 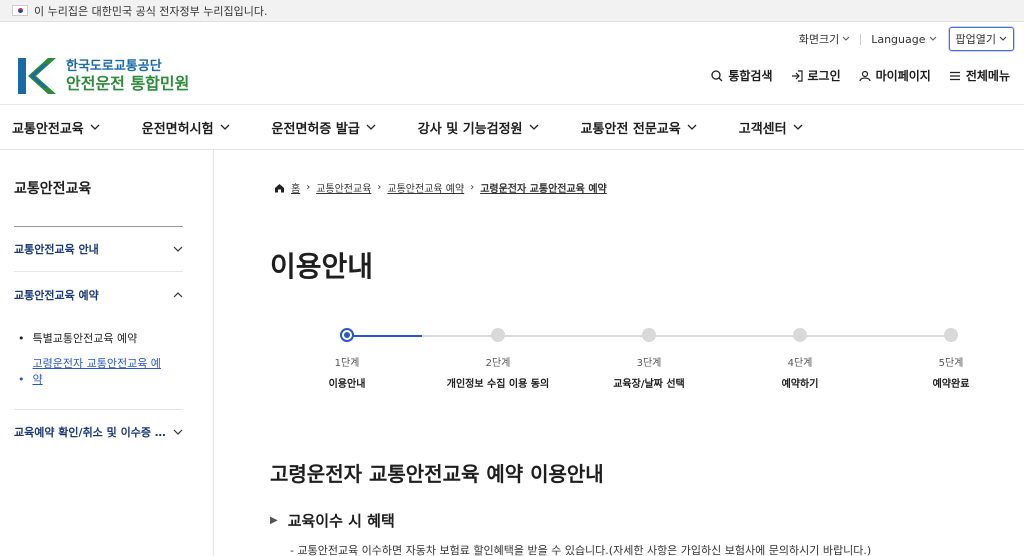 I want to click on breadcrumb-home: 홈, so click(x=295, y=187).